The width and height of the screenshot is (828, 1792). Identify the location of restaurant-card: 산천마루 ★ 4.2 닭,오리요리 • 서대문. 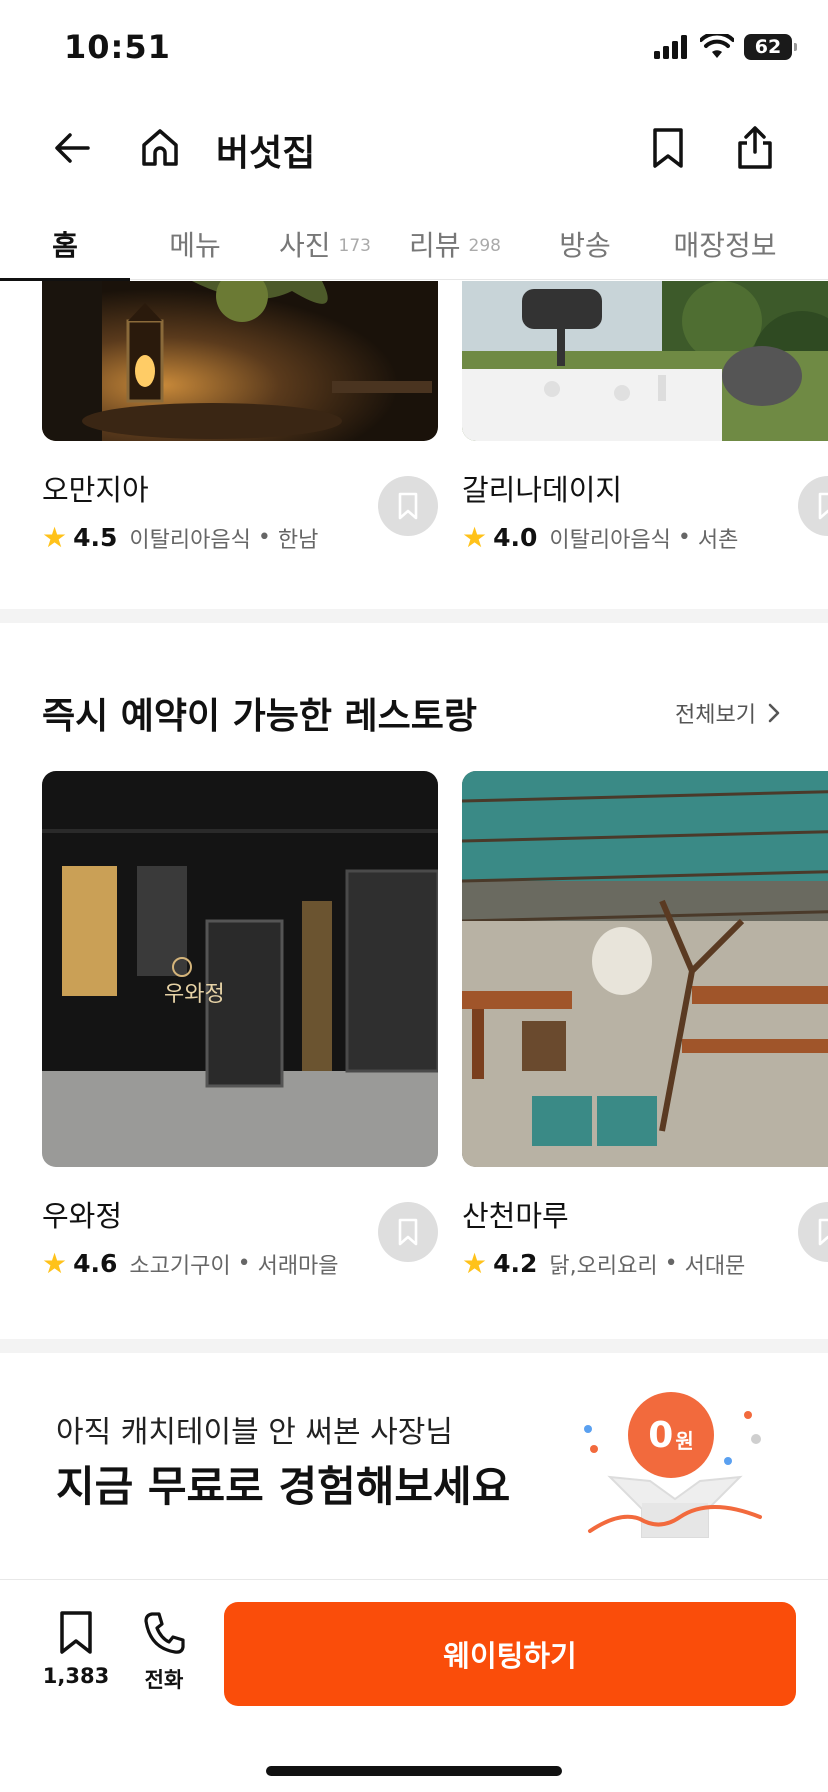
(645, 1025).